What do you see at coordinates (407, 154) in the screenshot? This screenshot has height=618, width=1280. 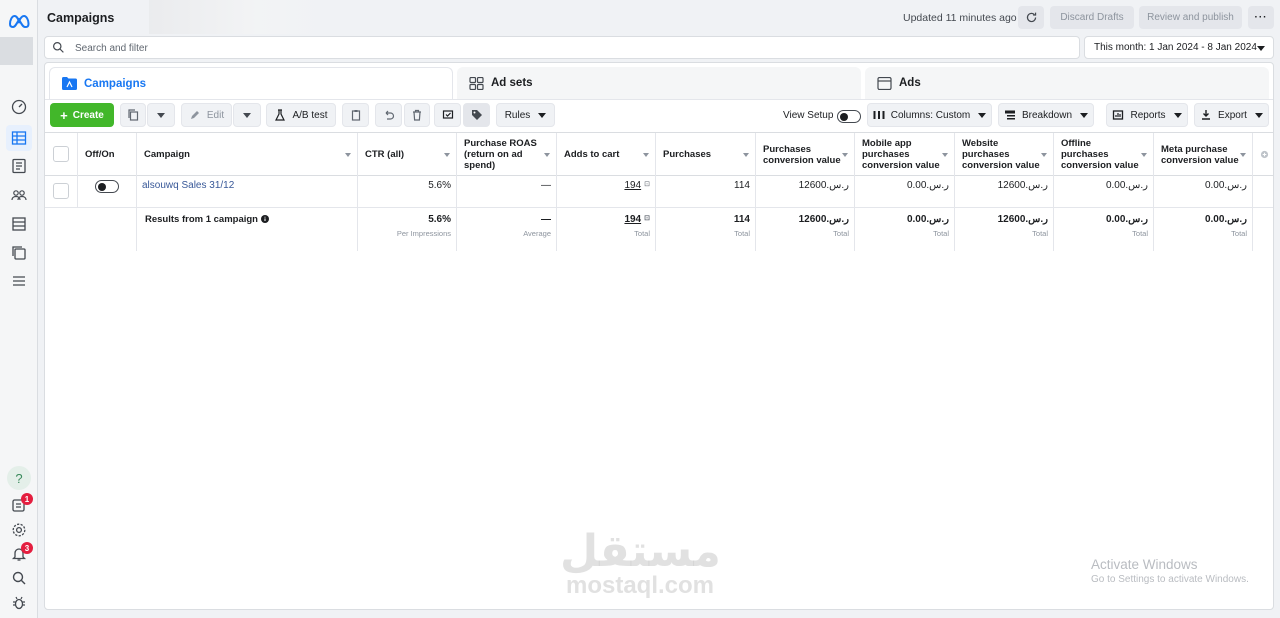 I see `col-ctr: CTR (all)` at bounding box center [407, 154].